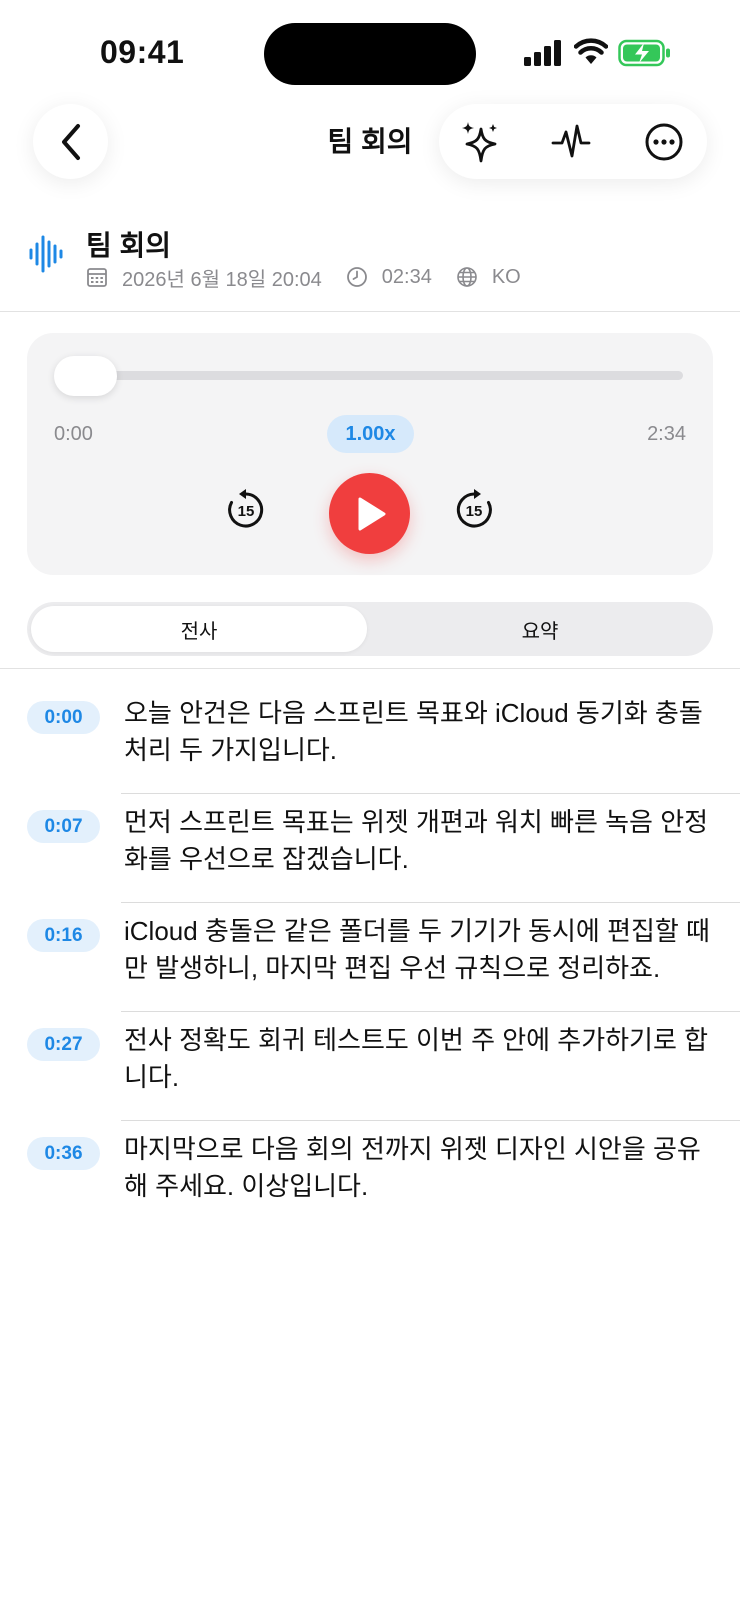 Image resolution: width=740 pixels, height=1607 pixels. What do you see at coordinates (540, 629) in the screenshot?
I see `tab-summary: 요약` at bounding box center [540, 629].